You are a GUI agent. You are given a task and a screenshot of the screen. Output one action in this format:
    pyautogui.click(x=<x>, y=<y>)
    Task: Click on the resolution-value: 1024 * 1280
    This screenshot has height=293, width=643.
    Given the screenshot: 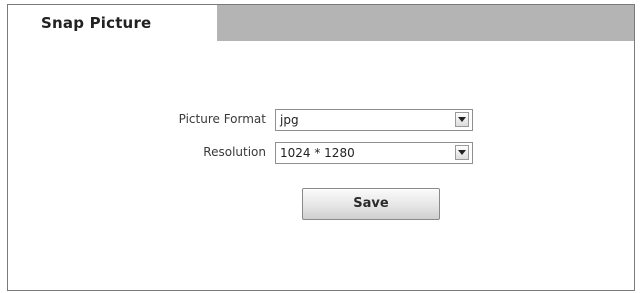 What is the action you would take?
    pyautogui.click(x=317, y=153)
    